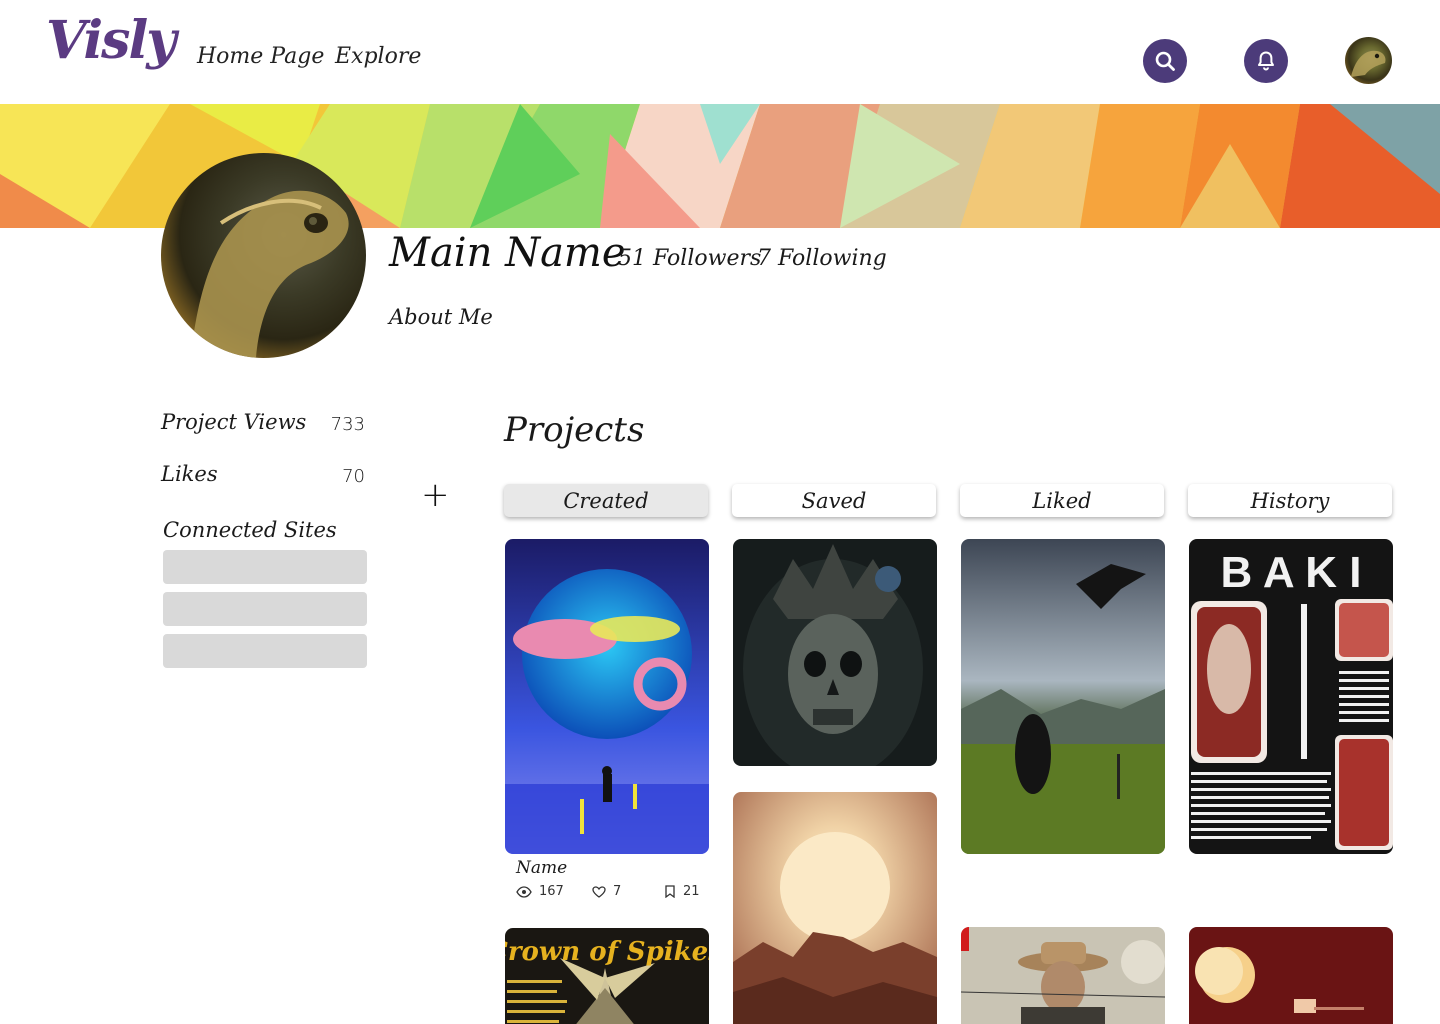 The width and height of the screenshot is (1440, 1024). I want to click on views-count: 167, so click(551, 891).